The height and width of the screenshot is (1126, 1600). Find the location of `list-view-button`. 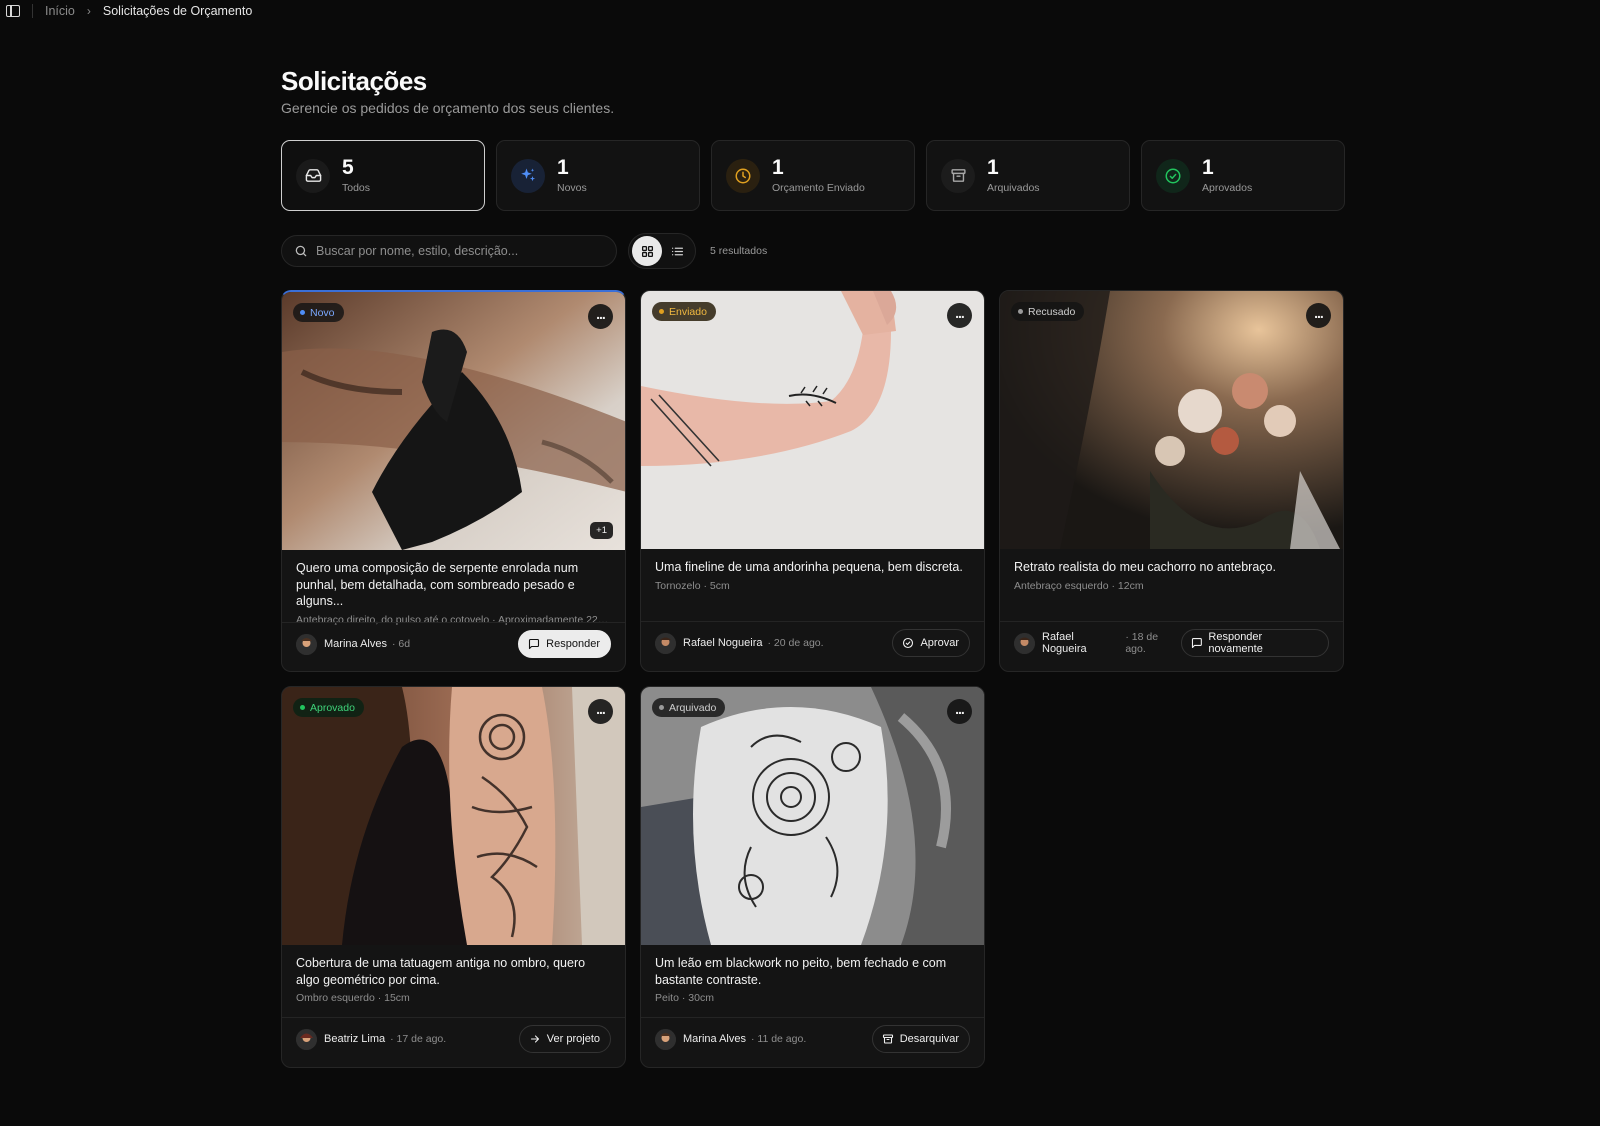

list-view-button is located at coordinates (677, 251).